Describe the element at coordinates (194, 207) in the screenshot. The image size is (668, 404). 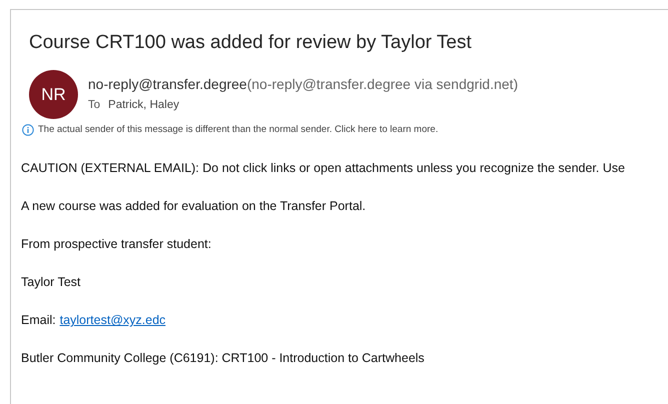
I see `body-paragraph: A new course was added for evaluation on the Transfer Portal.` at that location.